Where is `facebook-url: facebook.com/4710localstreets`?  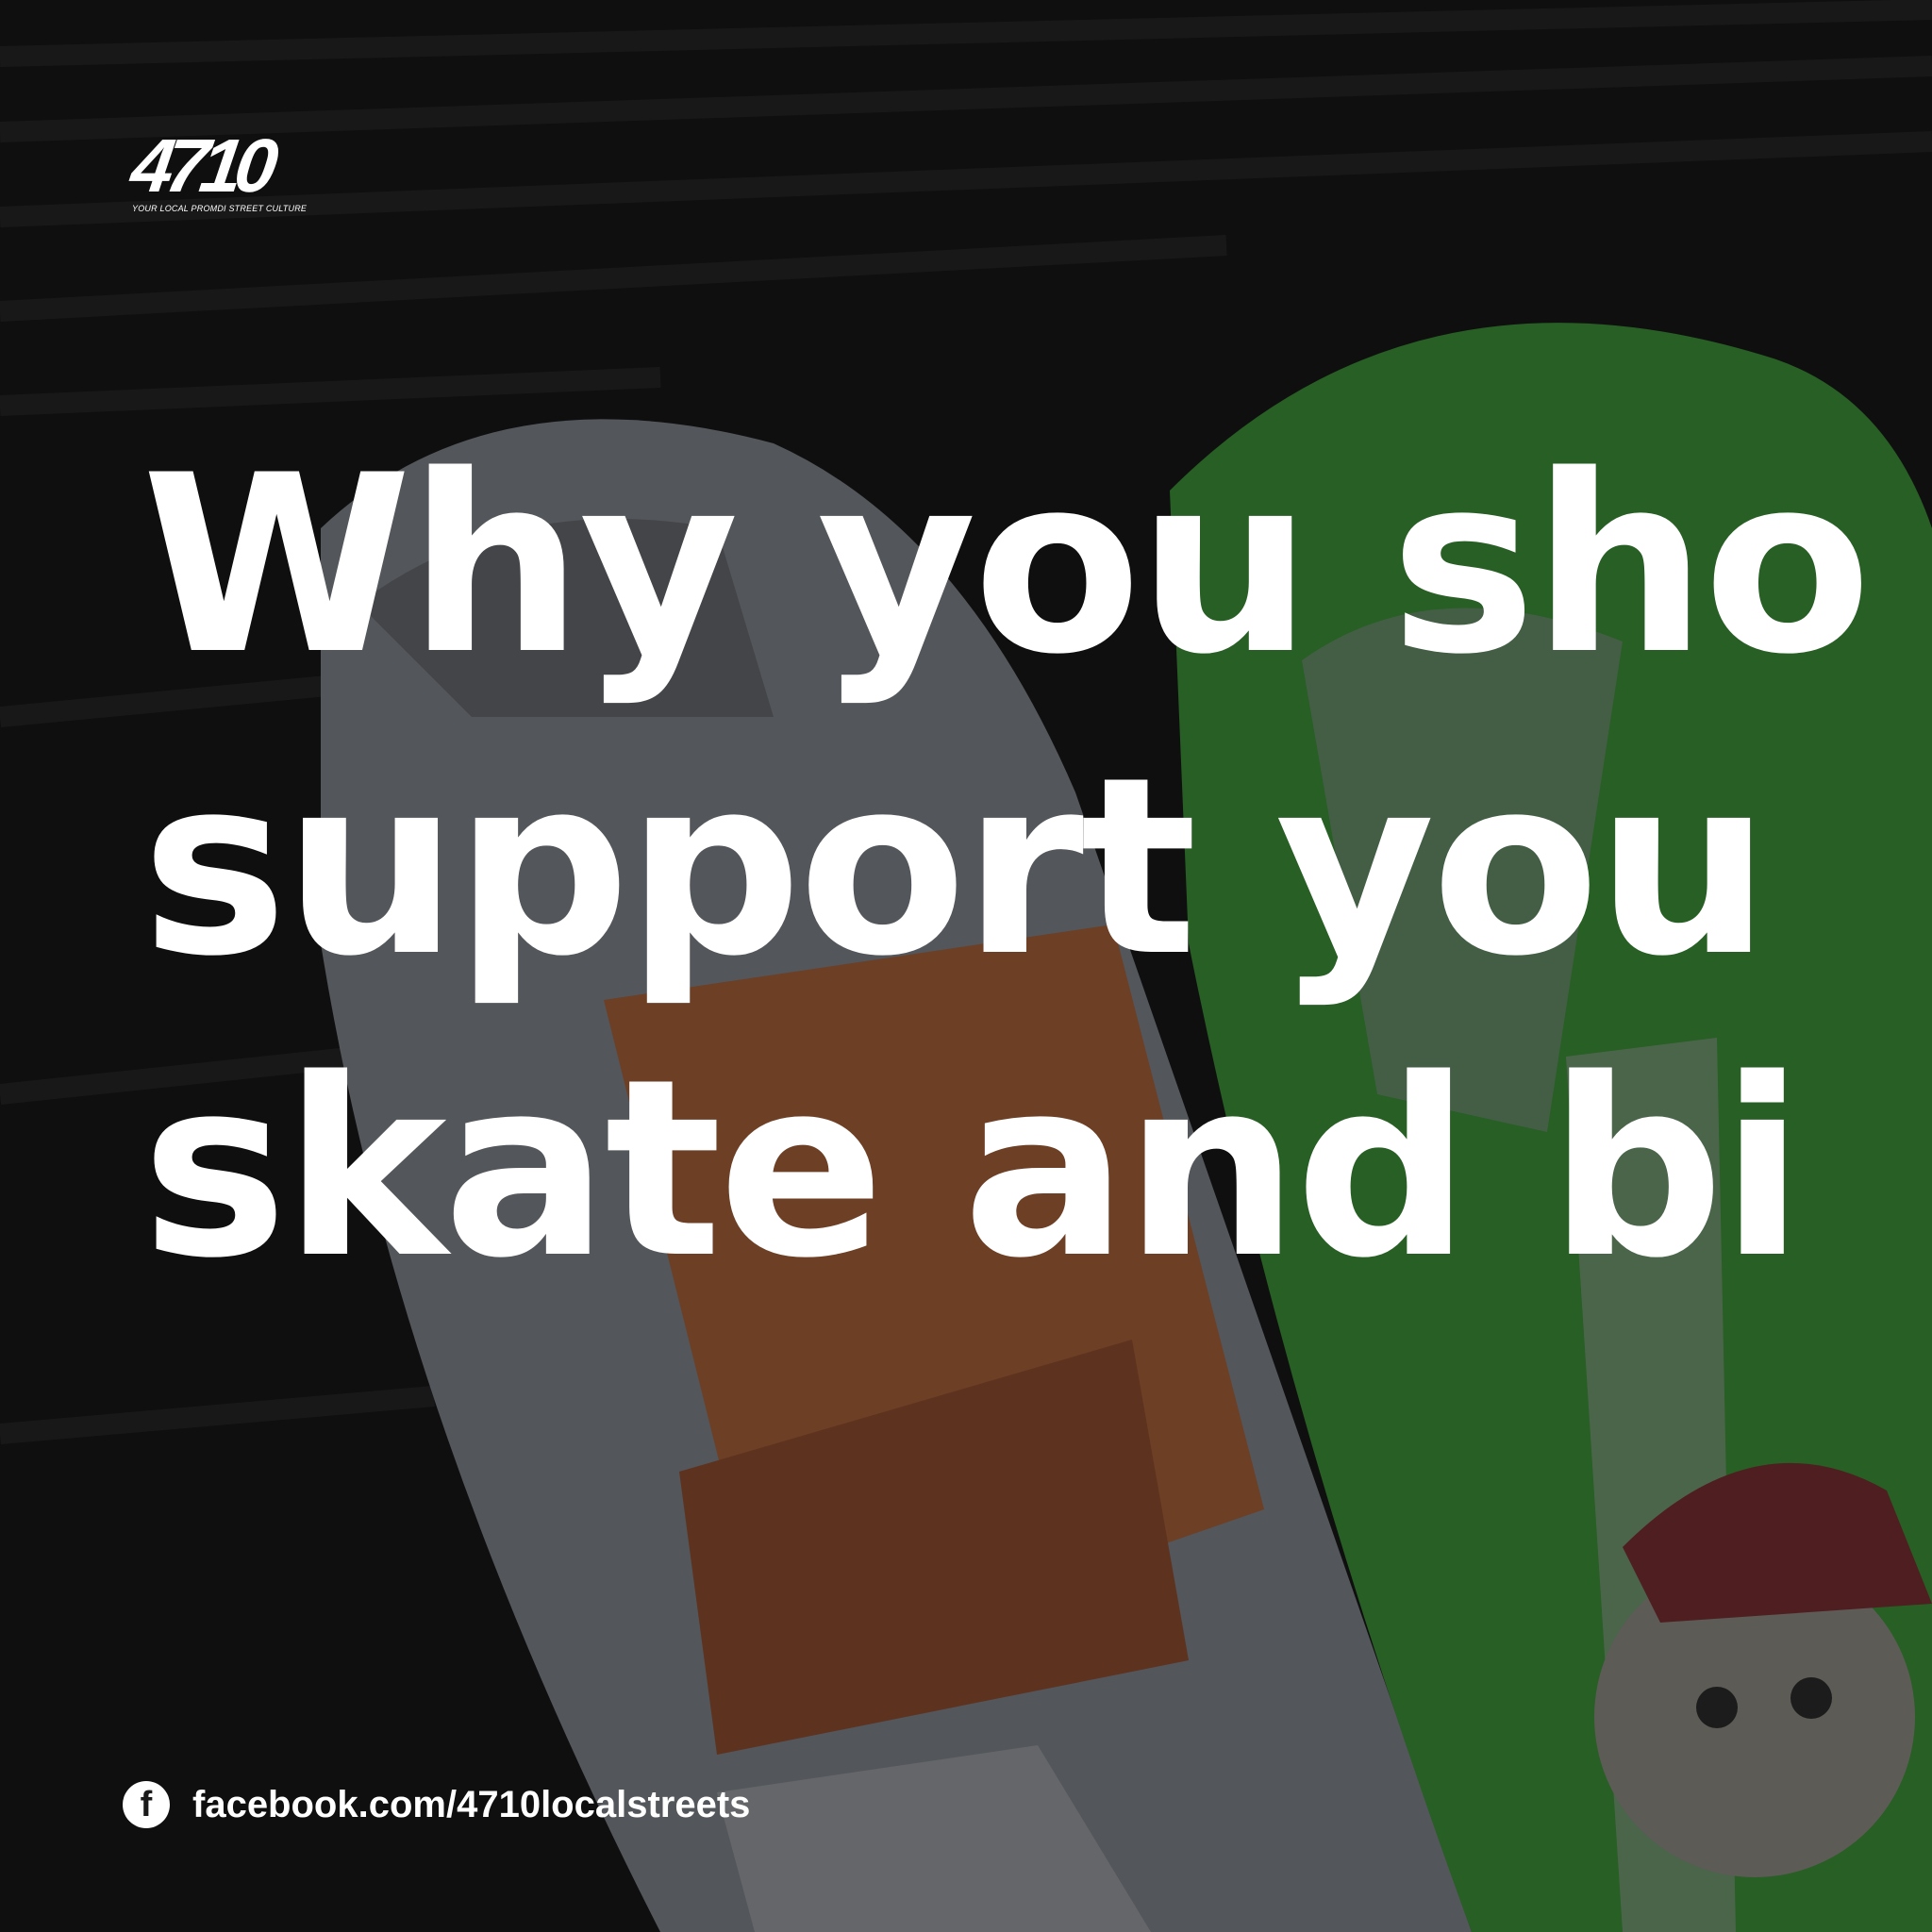 facebook-url: facebook.com/4710localstreets is located at coordinates (471, 1805).